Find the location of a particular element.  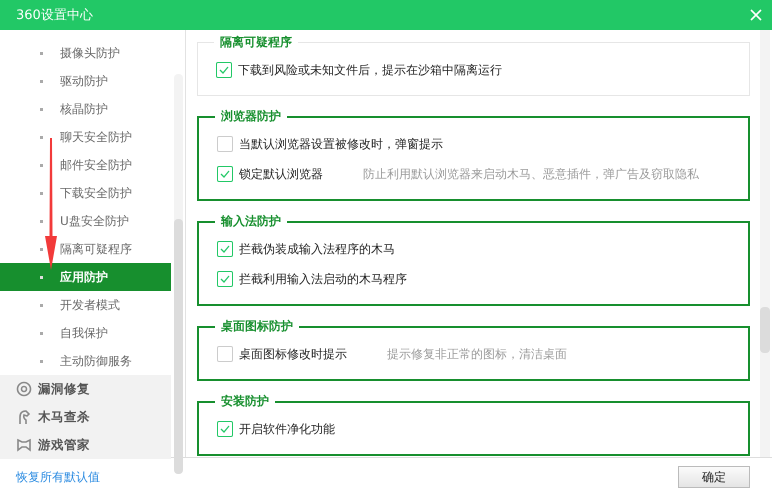

option-label: 桌面图标修改时提示 is located at coordinates (293, 354).